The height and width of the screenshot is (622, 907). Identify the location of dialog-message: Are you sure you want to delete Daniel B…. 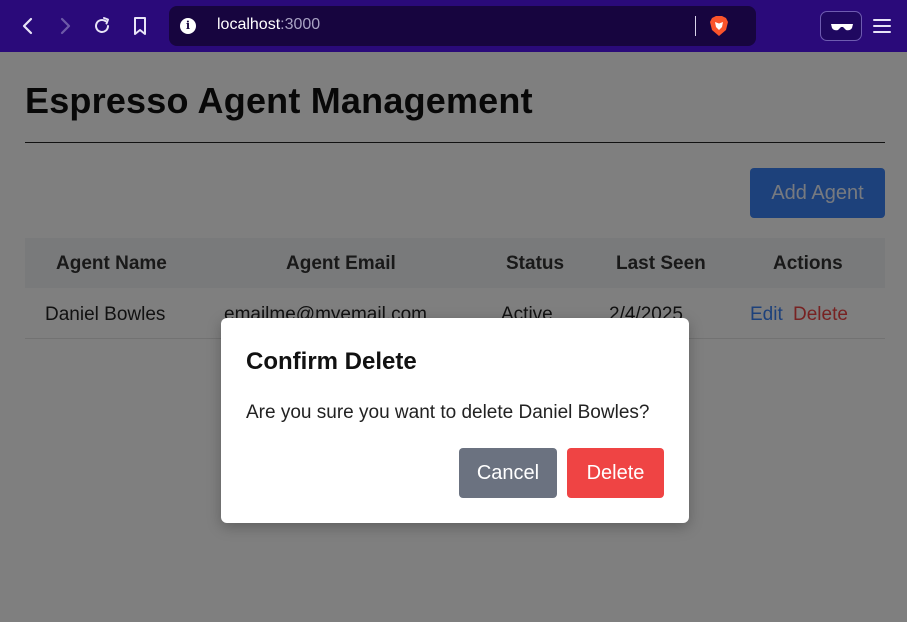
(448, 412).